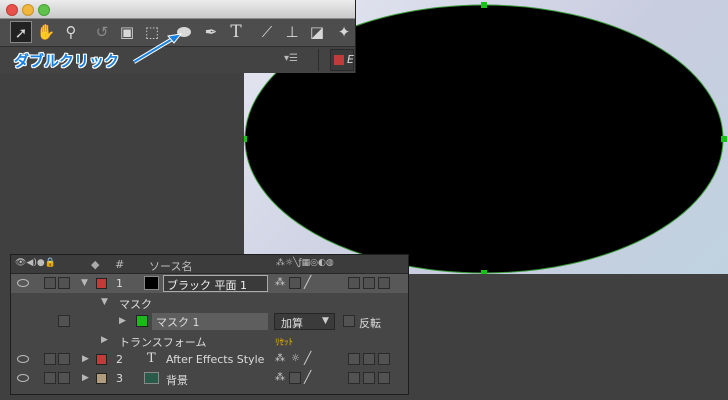 The width and height of the screenshot is (728, 400). Describe the element at coordinates (295, 358) in the screenshot. I see `collapse-switch-icon: ☼` at that location.